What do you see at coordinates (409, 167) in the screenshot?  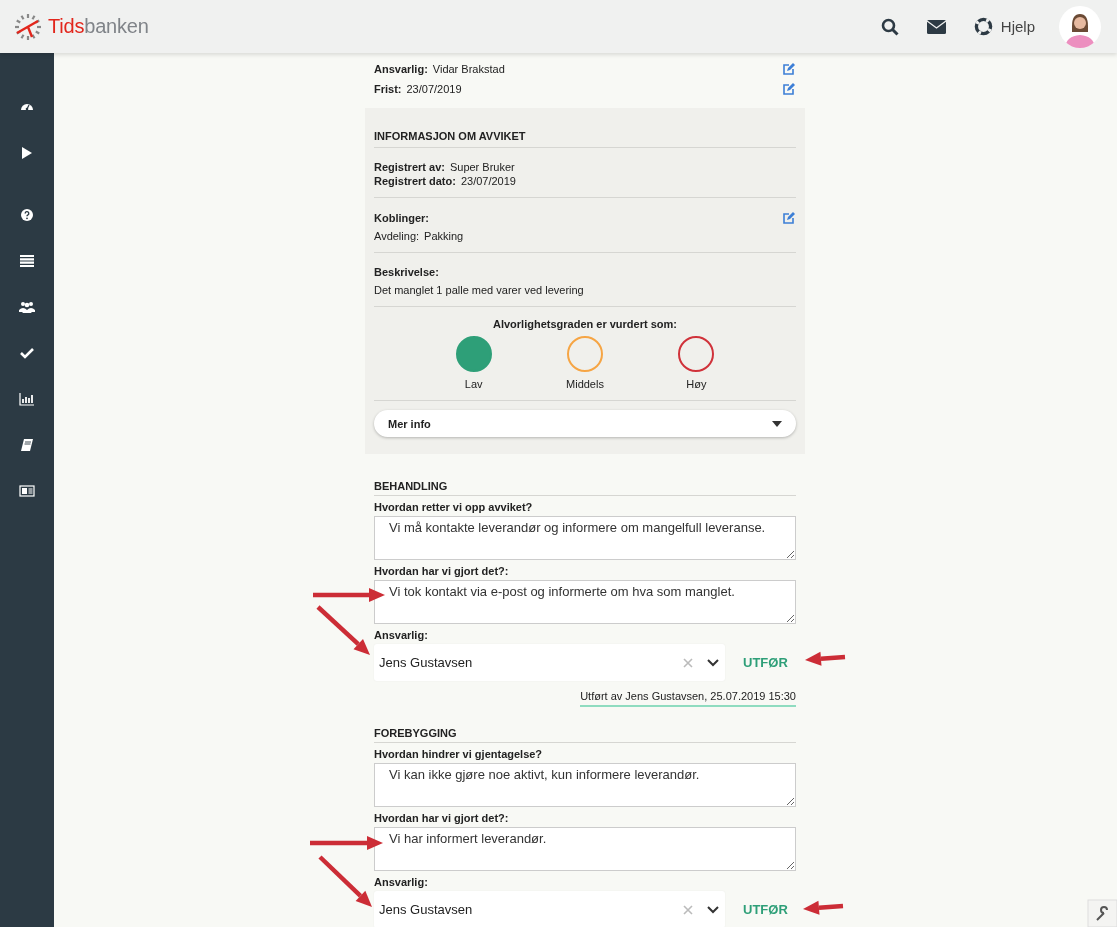 I see `field-label: Registrert av:` at bounding box center [409, 167].